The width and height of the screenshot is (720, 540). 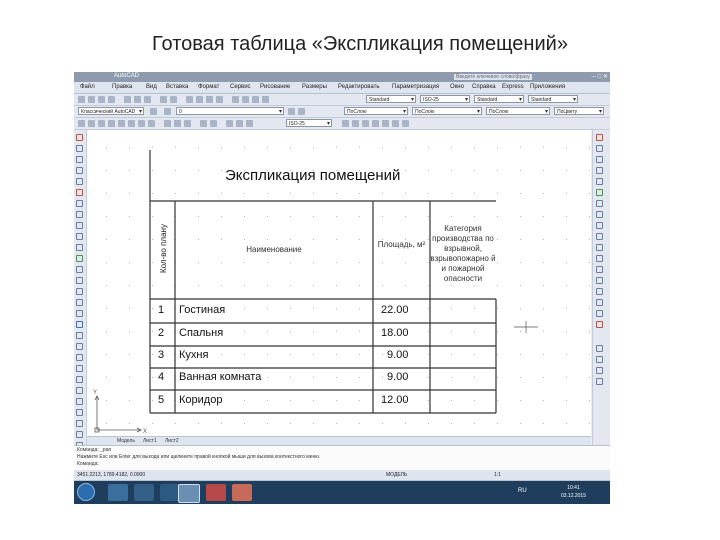 I want to click on tool-palettes-icon, so click(x=255, y=99).